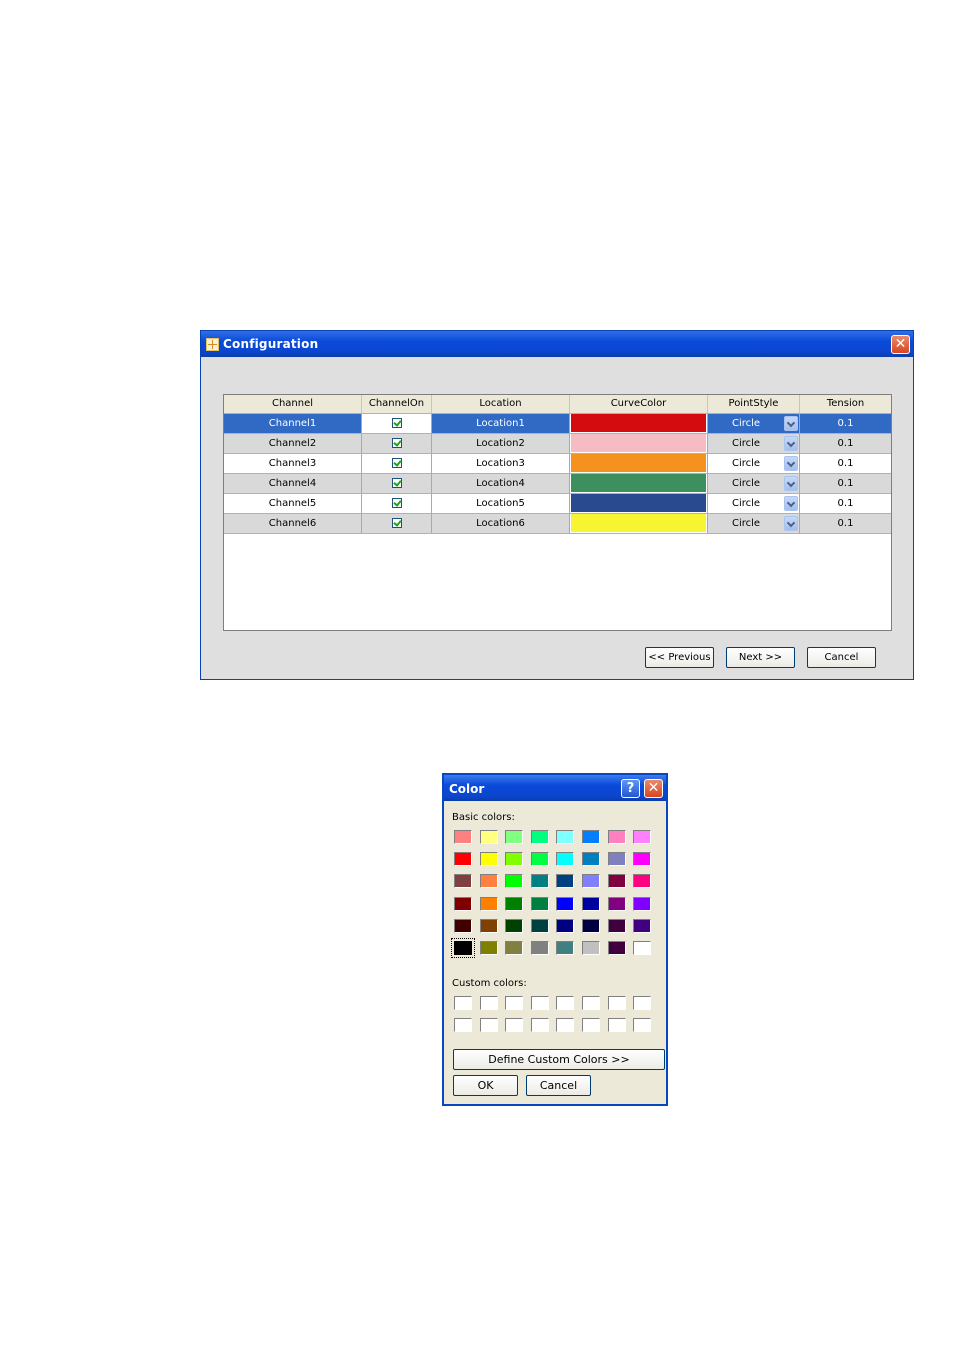  Describe the element at coordinates (501, 404) in the screenshot. I see `column-header-location: Location` at that location.